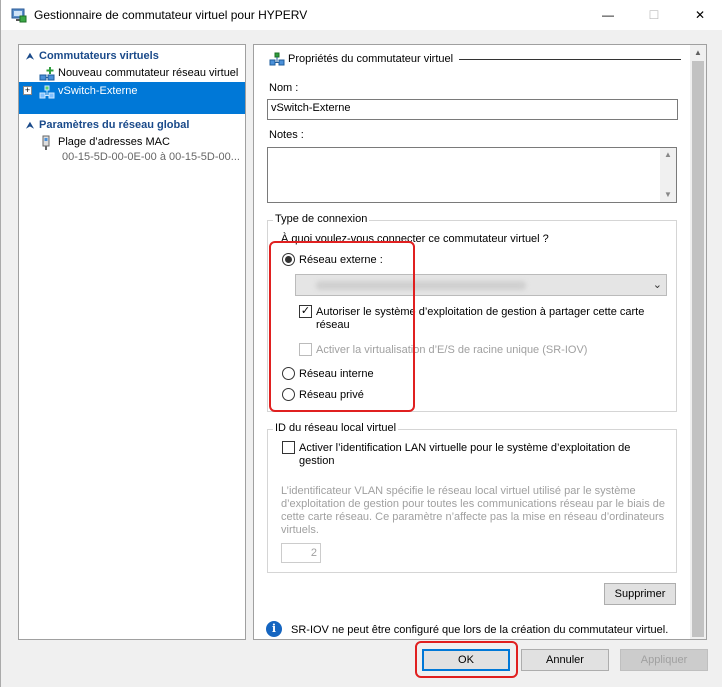  Describe the element at coordinates (657, 284) in the screenshot. I see `chevron-down-icon: ⌄` at that location.